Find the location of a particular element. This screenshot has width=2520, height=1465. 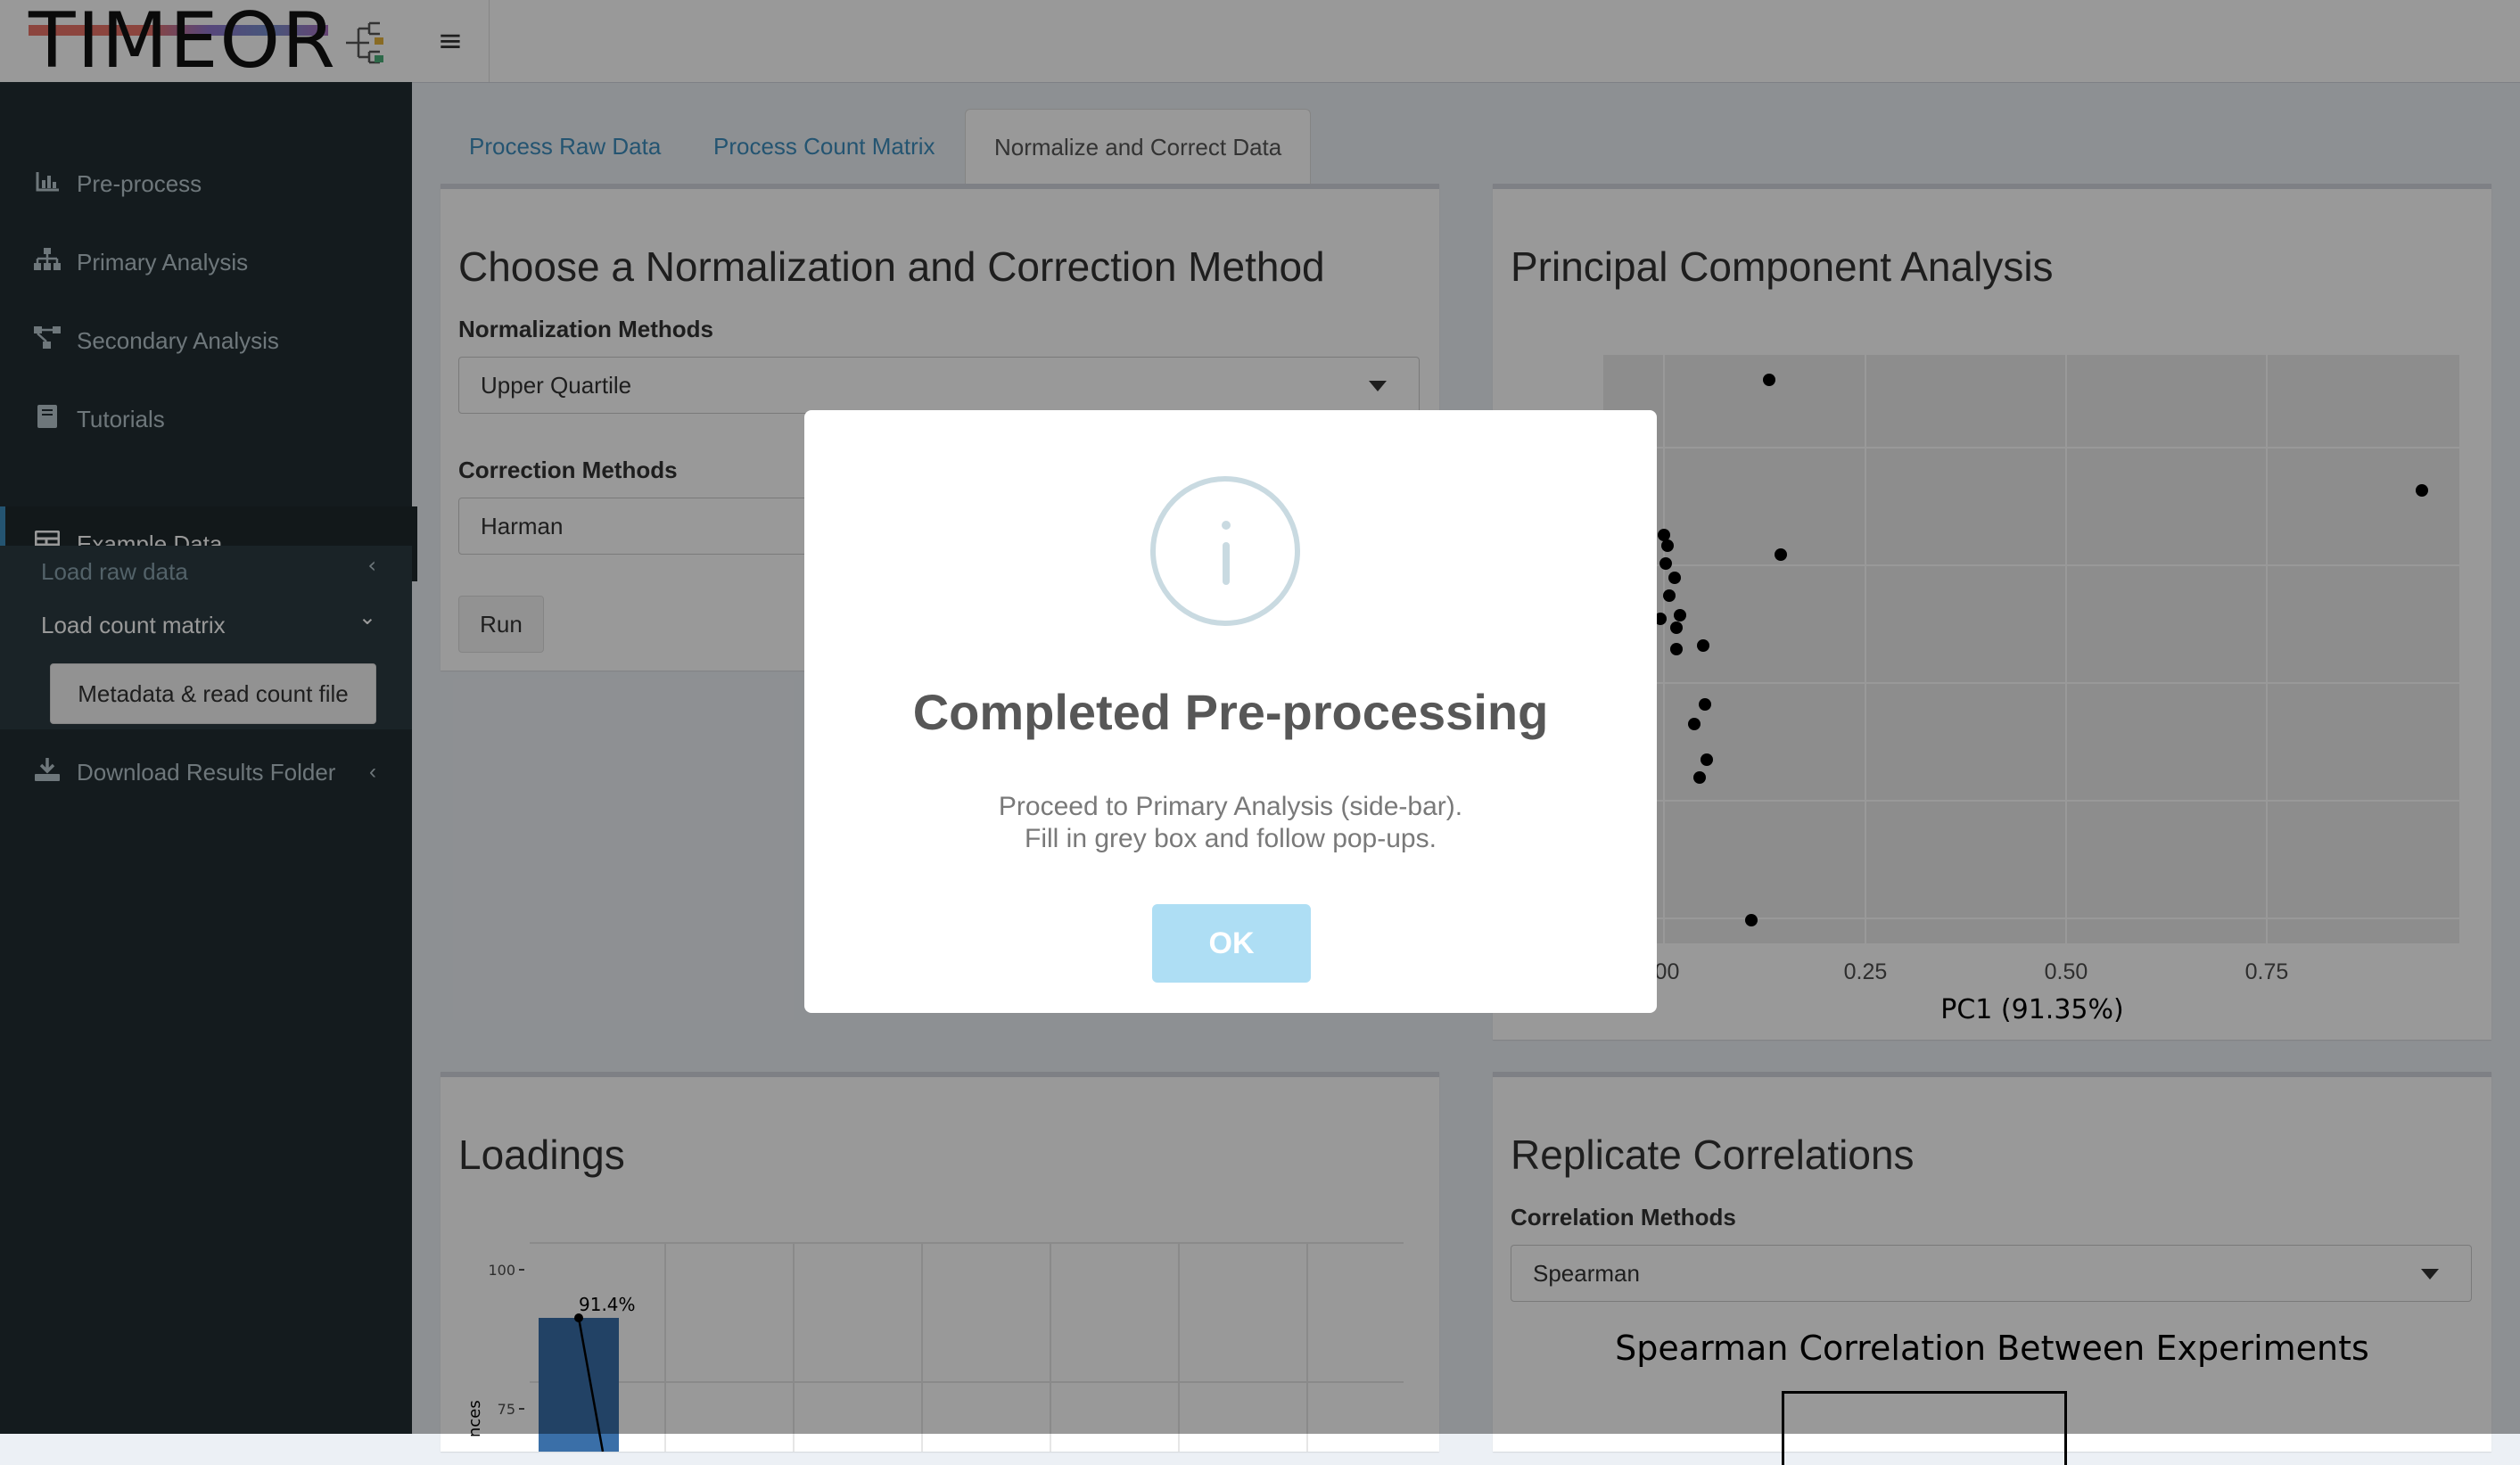

dialog-title: Completed Pre-processing is located at coordinates (1230, 712).